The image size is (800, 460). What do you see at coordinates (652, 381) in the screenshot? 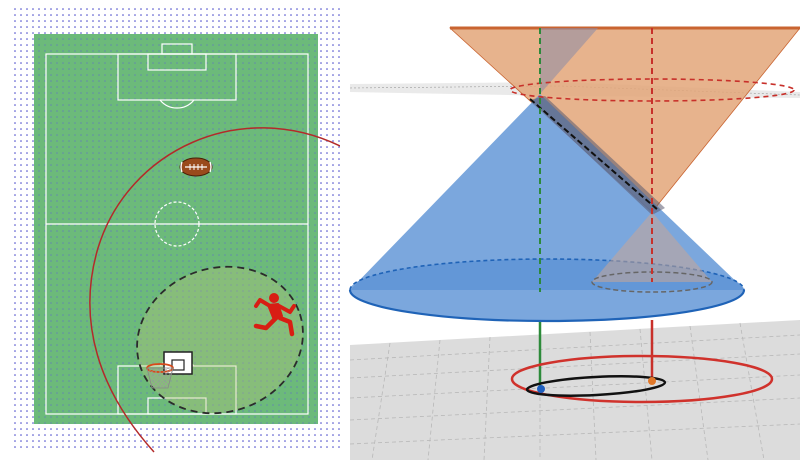
I see `orange-point` at bounding box center [652, 381].